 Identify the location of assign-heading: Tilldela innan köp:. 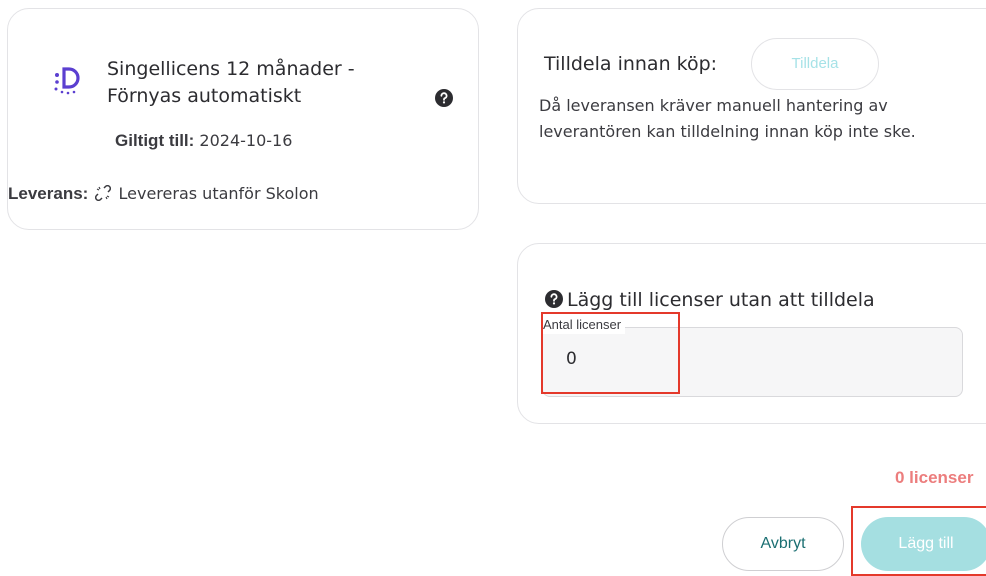
(631, 64).